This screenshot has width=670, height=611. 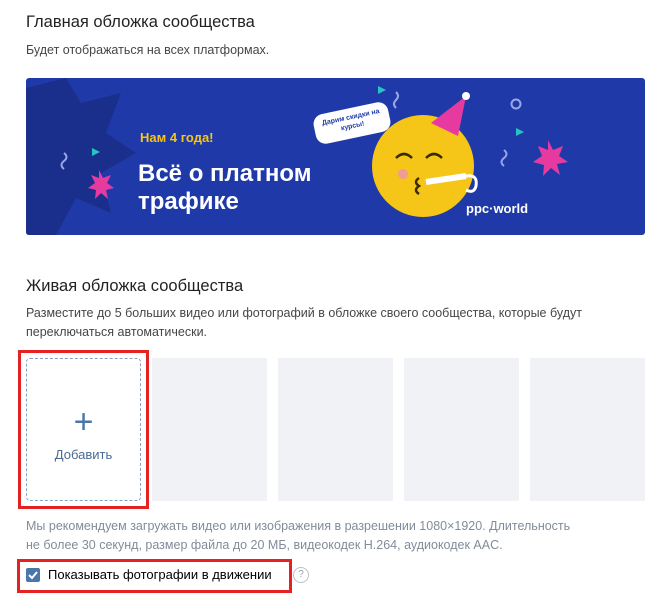 I want to click on help-icon: ?, so click(x=301, y=575).